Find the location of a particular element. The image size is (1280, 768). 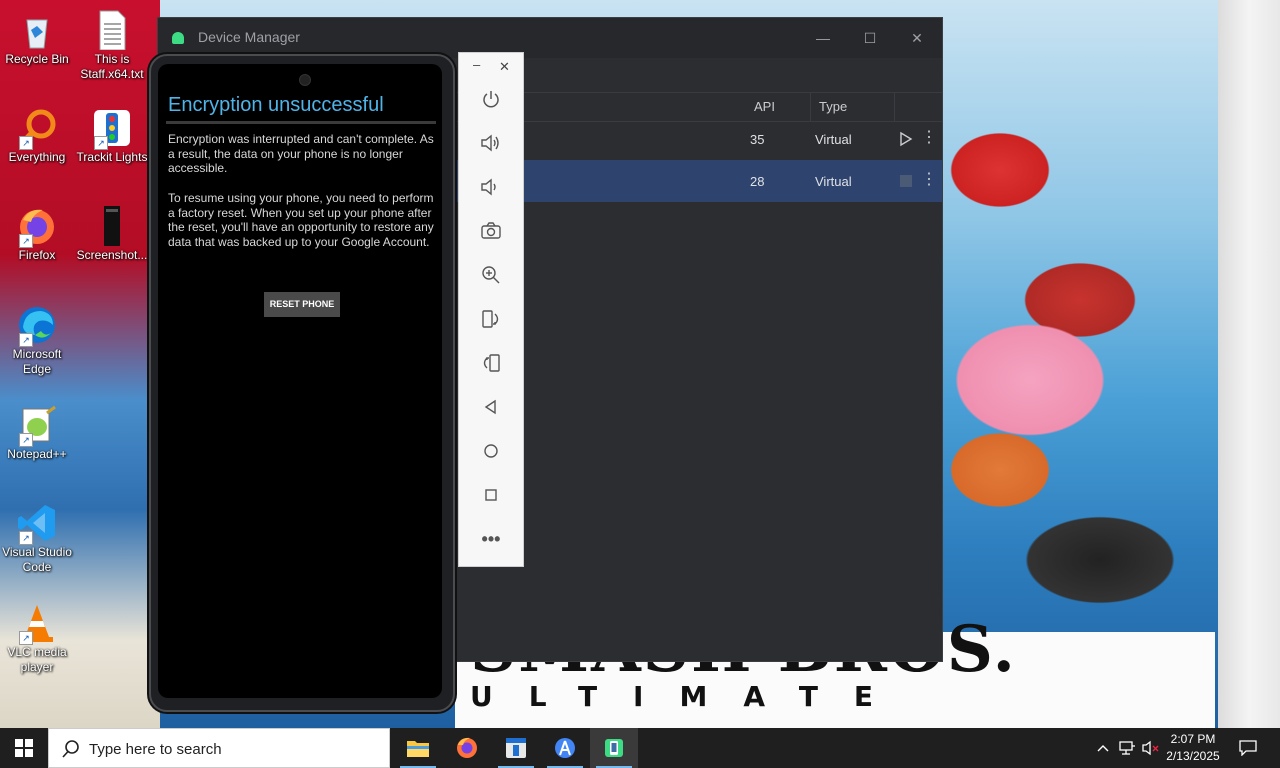

desktop-icon-label: Microsoft Edge is located at coordinates (37, 361).